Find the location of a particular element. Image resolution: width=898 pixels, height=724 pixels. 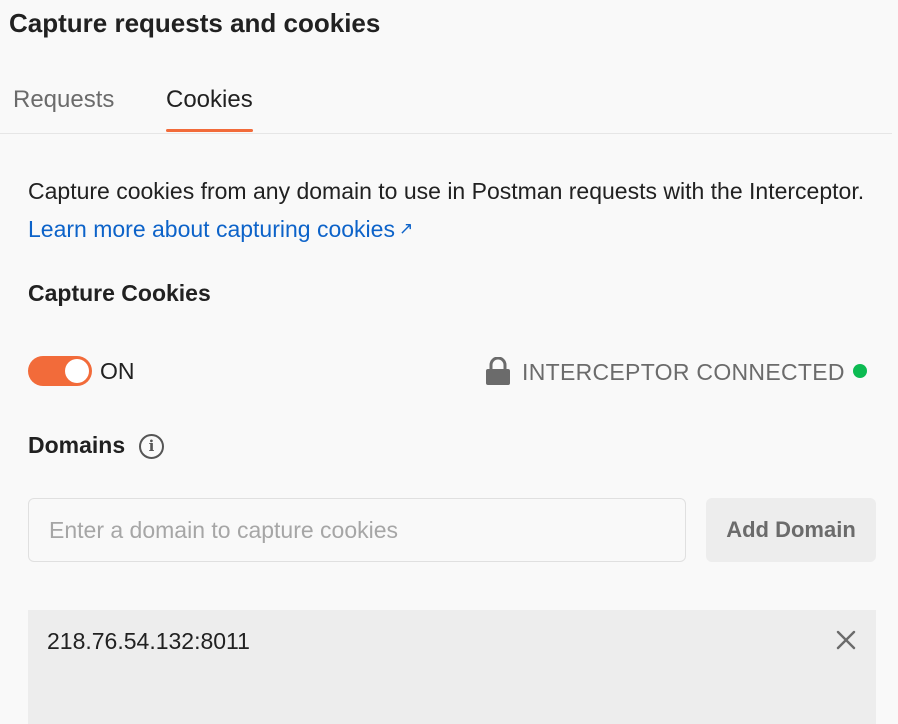

tab-cookies-label: Cookies is located at coordinates (209, 99).